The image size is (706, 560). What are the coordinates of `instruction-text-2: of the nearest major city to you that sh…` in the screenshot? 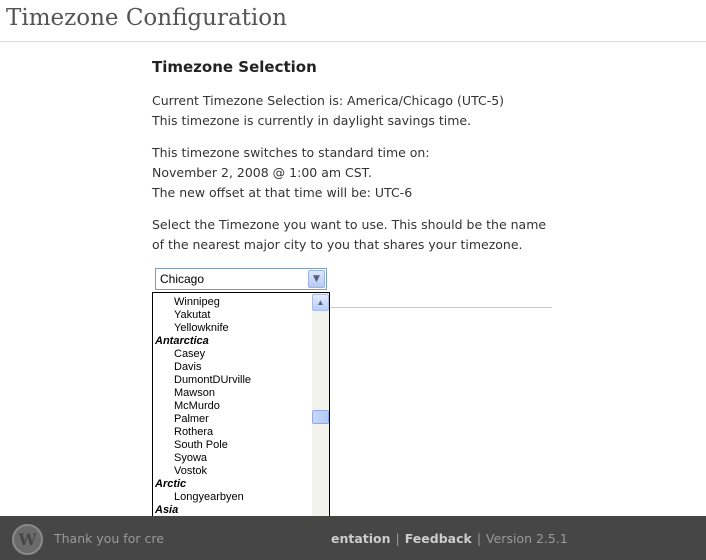 It's located at (337, 244).